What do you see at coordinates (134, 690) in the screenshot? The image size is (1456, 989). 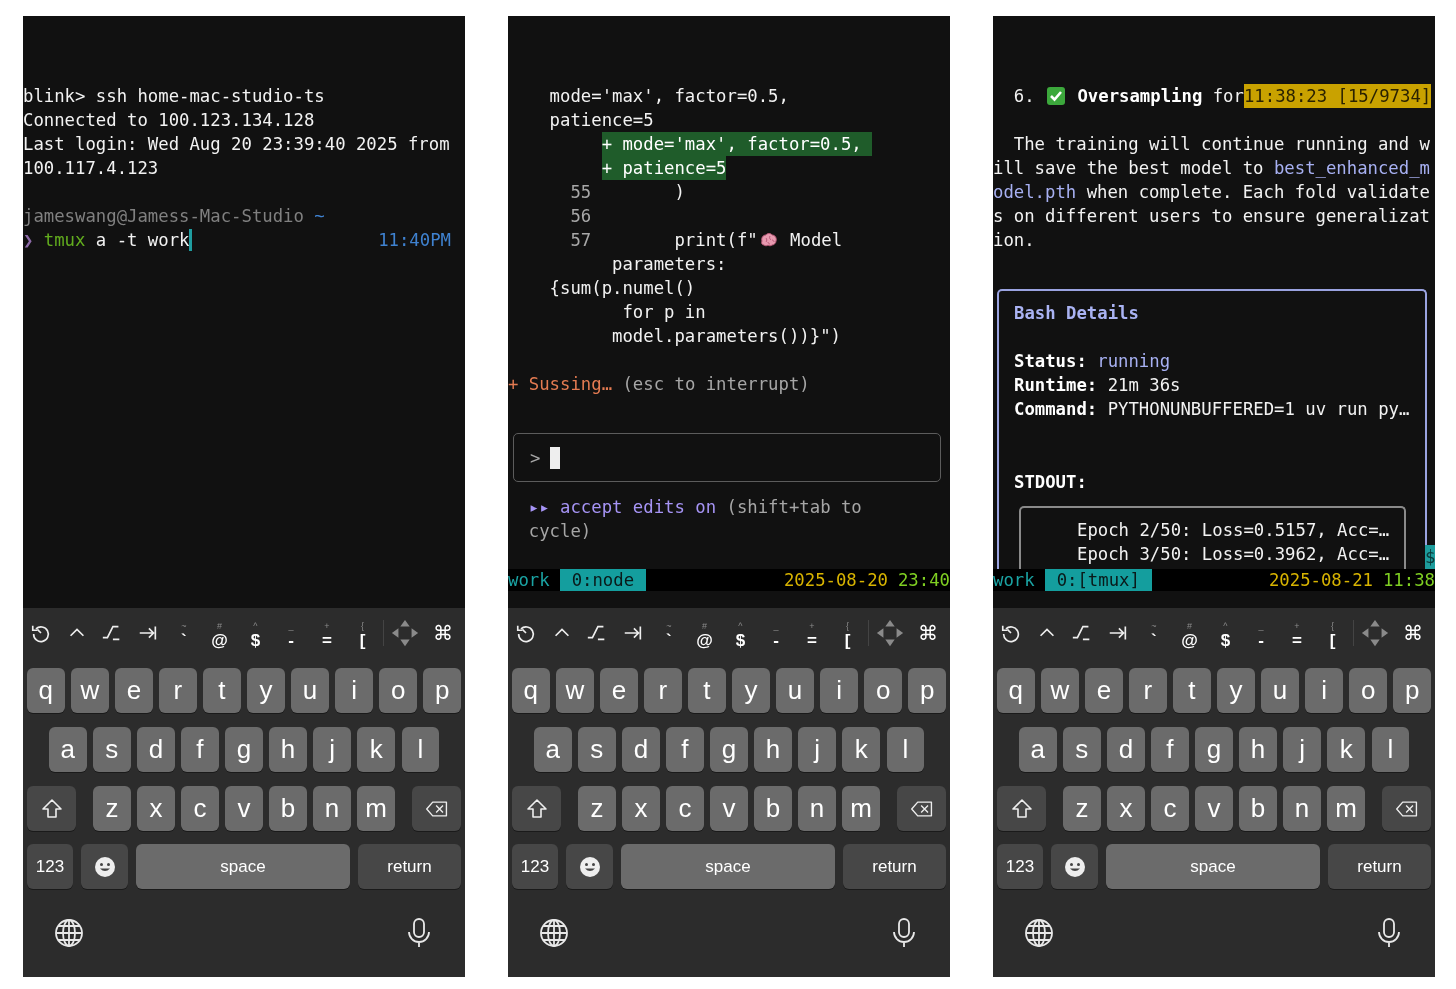 I see `letter-key: e` at bounding box center [134, 690].